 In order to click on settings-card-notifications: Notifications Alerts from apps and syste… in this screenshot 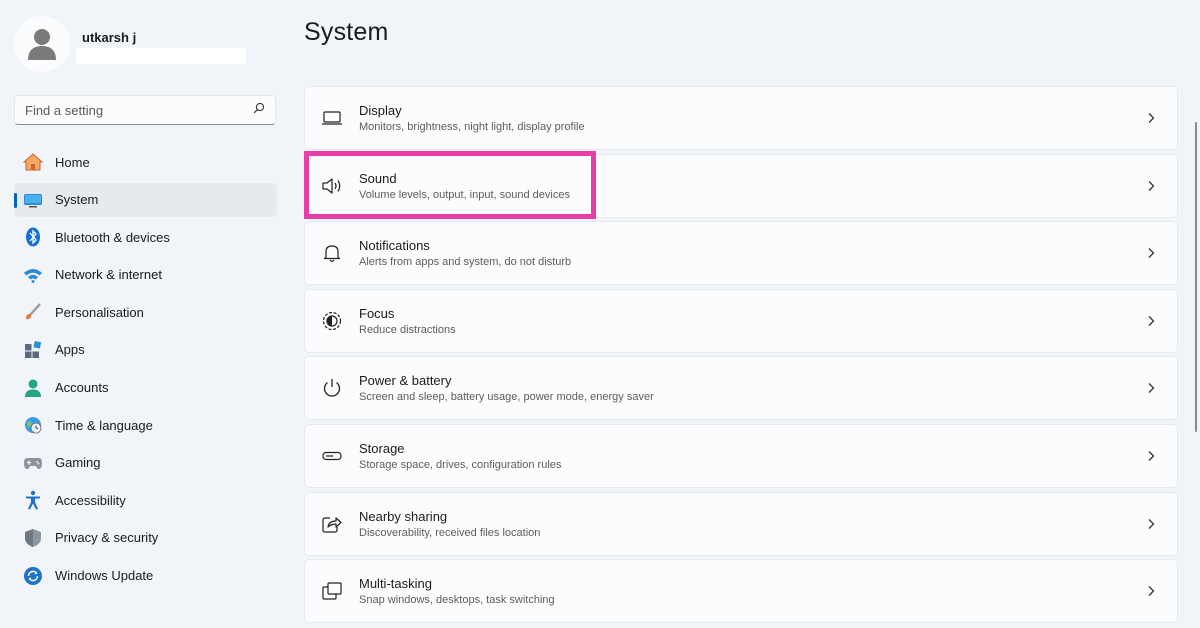, I will do `click(741, 253)`.